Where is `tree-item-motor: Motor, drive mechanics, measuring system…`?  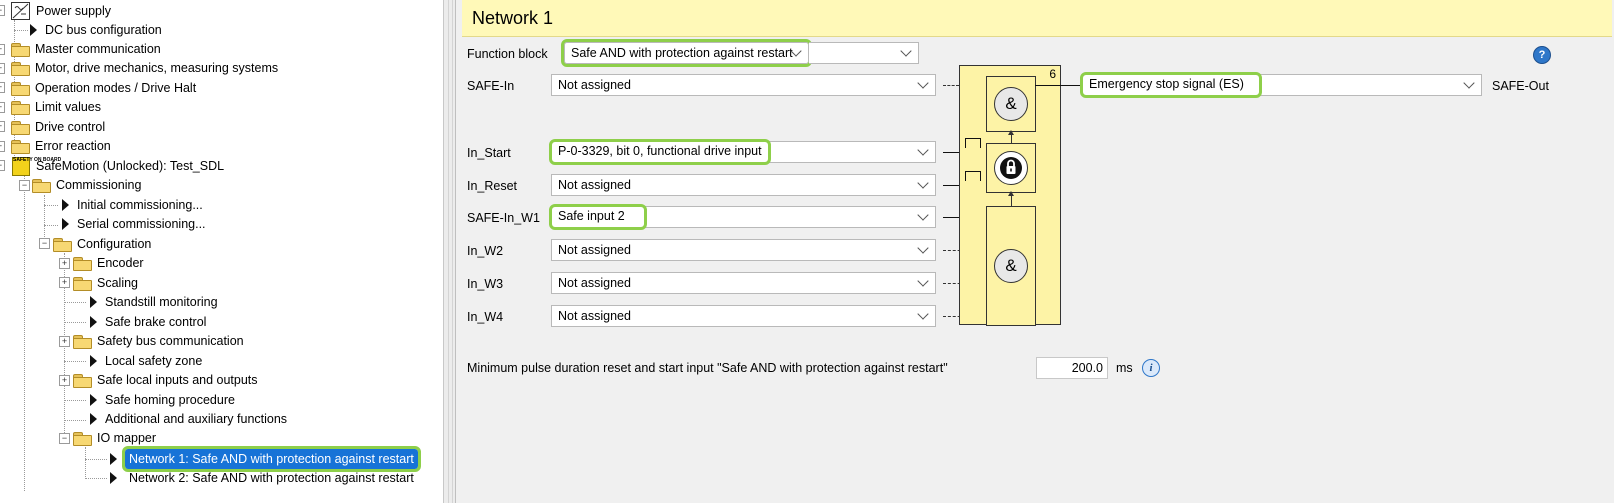 tree-item-motor: Motor, drive mechanics, measuring system… is located at coordinates (144, 68).